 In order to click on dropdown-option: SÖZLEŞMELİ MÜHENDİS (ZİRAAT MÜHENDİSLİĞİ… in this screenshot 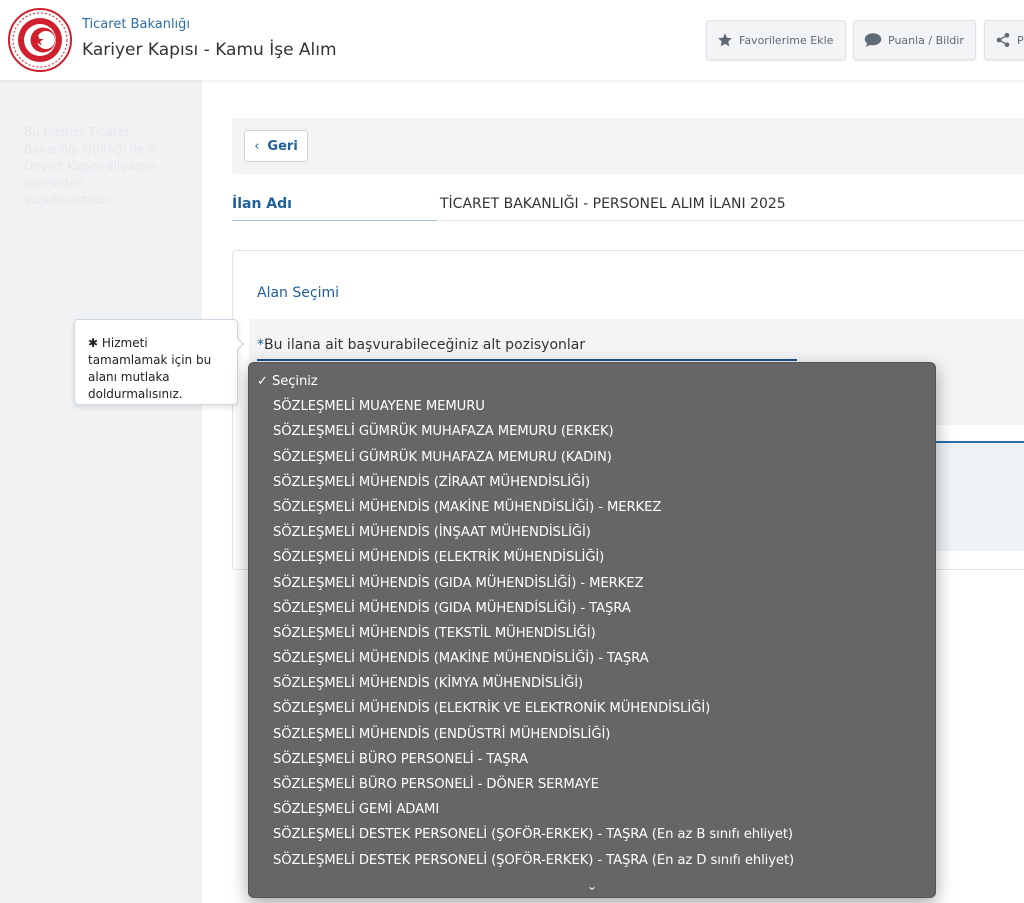, I will do `click(592, 482)`.